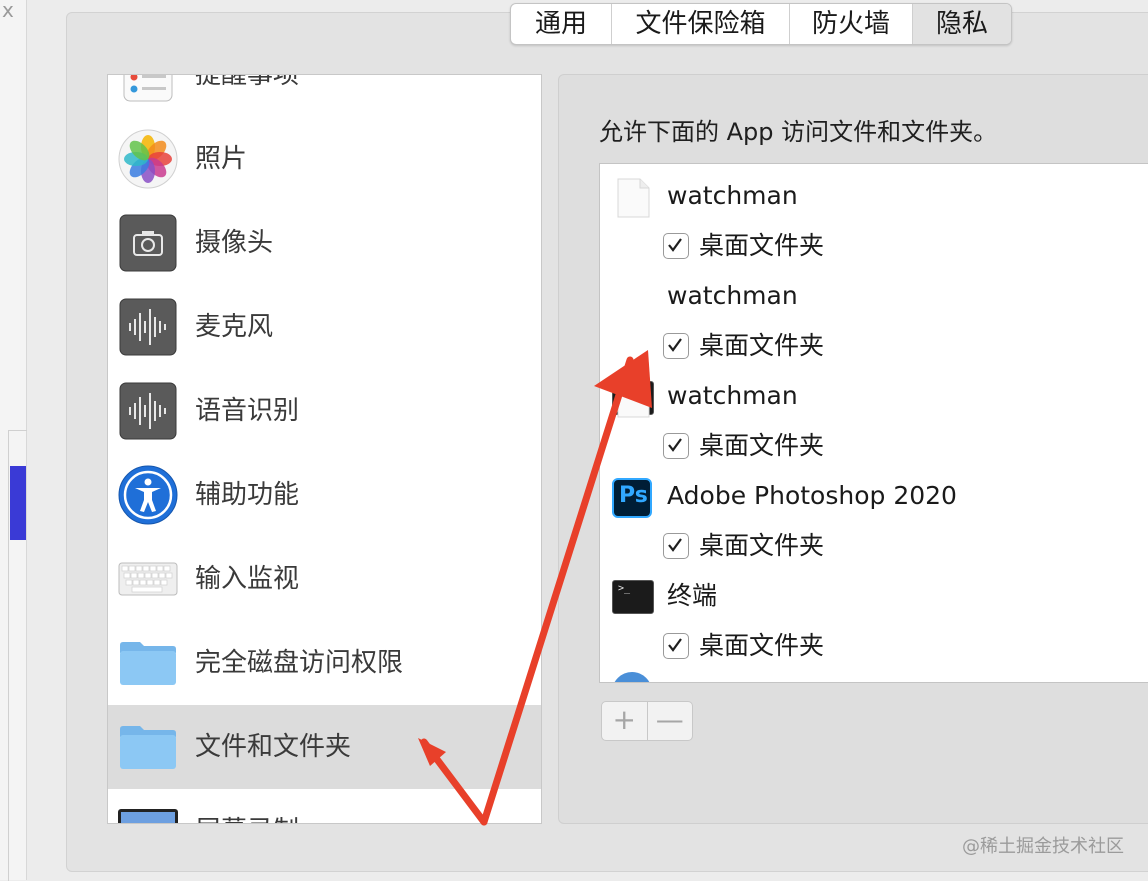 This screenshot has width=1148, height=881. I want to click on app-row-terminal: >_ 终端, so click(874, 596).